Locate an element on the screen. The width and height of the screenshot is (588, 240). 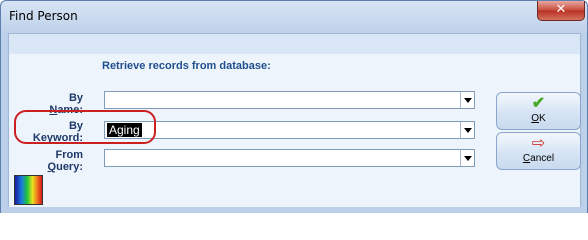
cancel-button-label: Cancel is located at coordinates (538, 158).